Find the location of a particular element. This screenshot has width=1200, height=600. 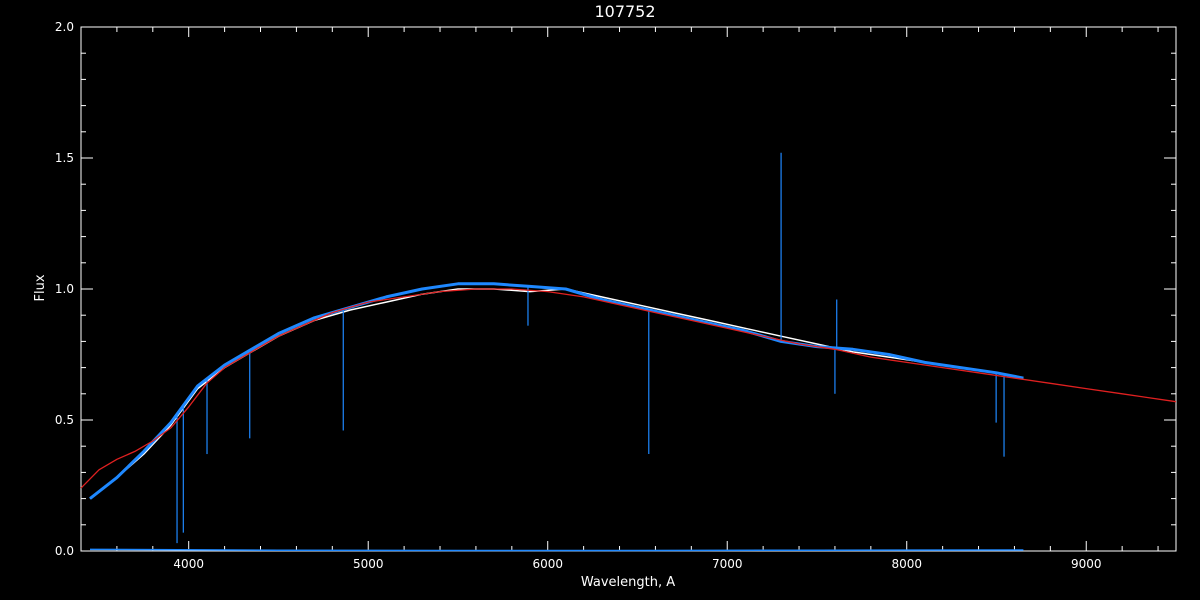

y-tick-label: 2.0 is located at coordinates (64, 27).